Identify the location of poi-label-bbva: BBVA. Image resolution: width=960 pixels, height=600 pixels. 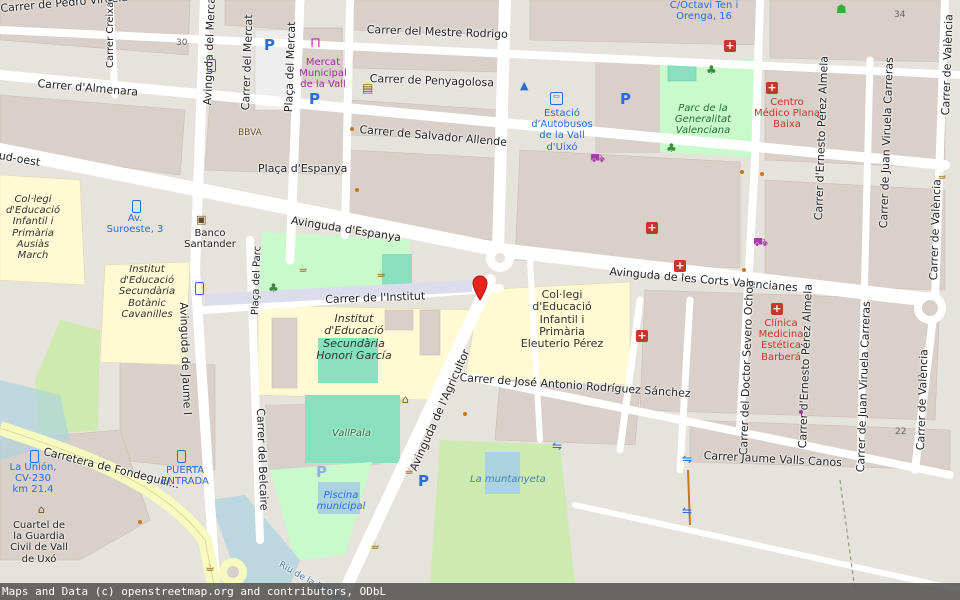
(250, 133).